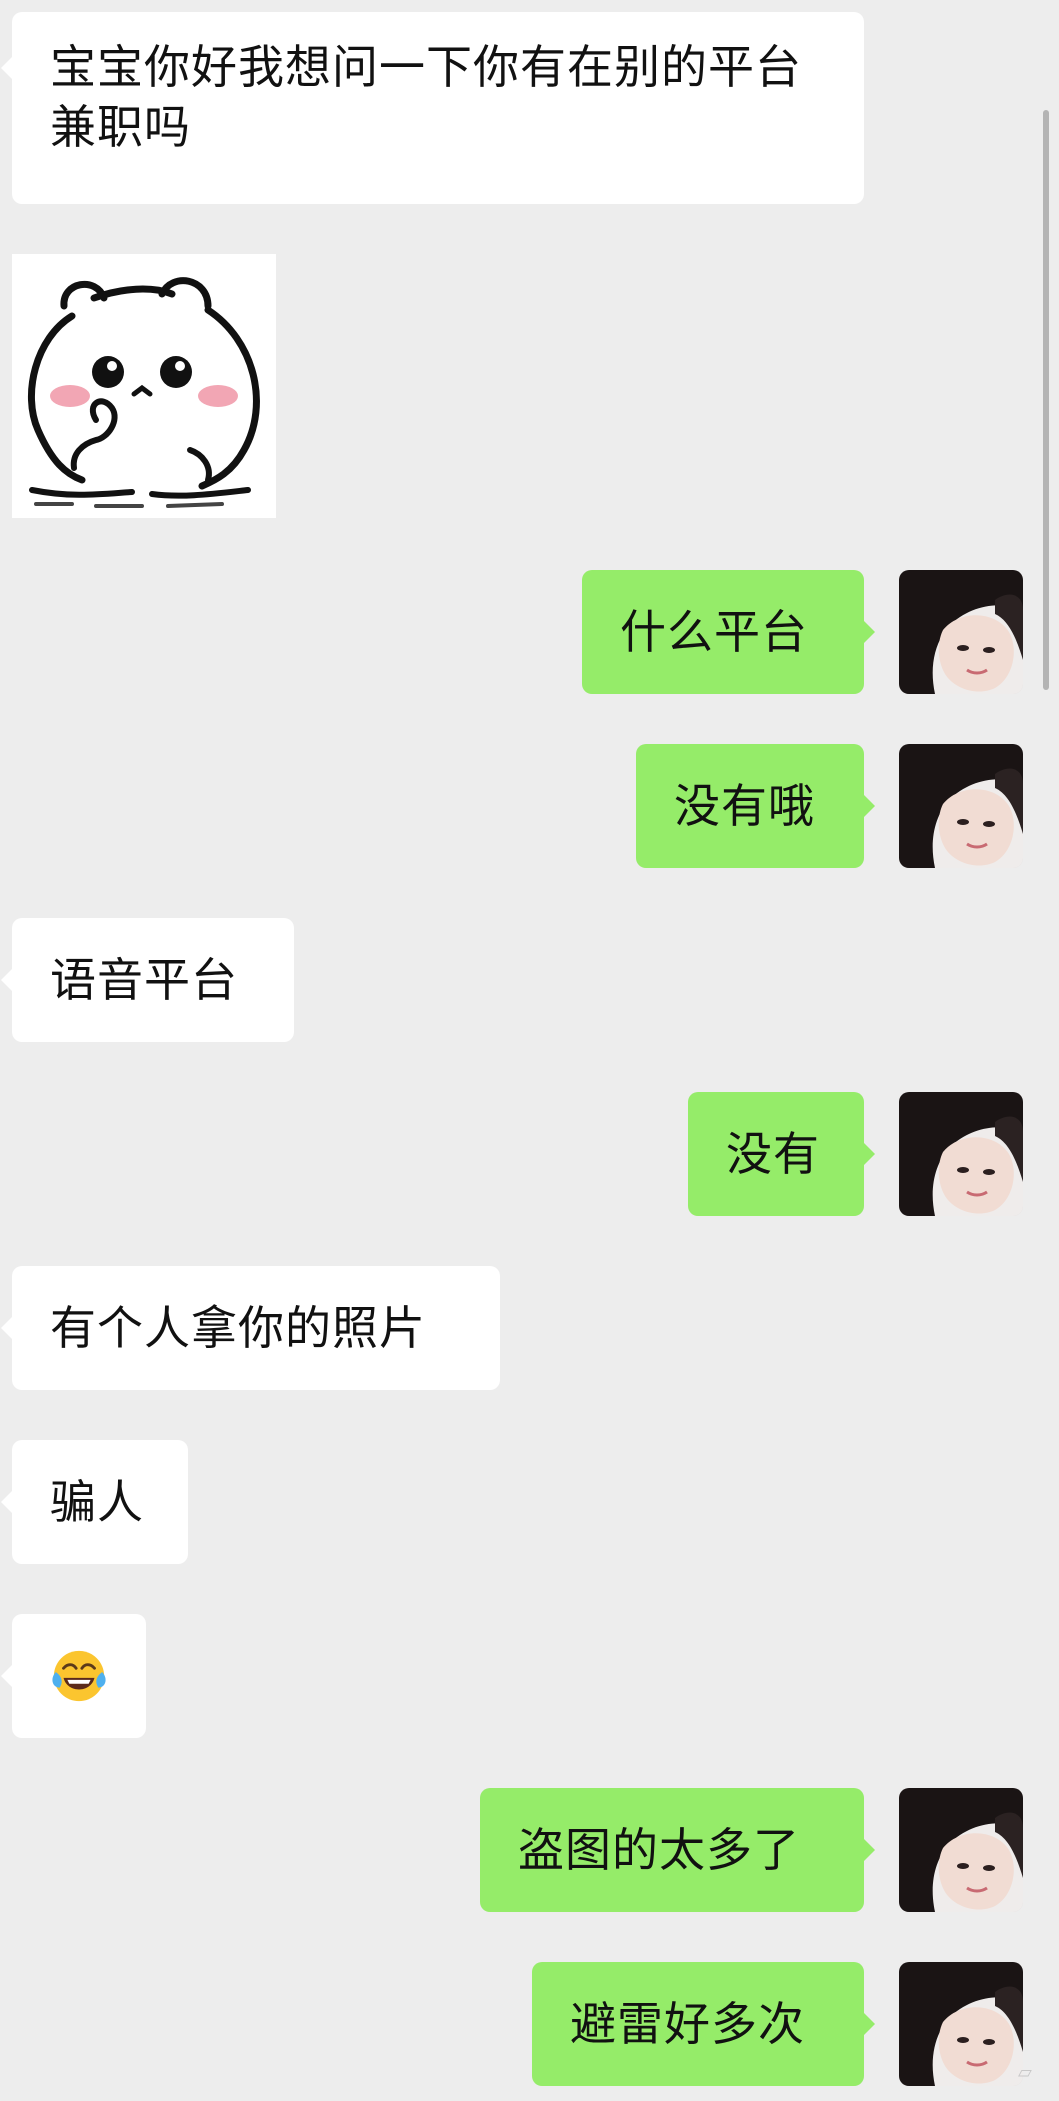 This screenshot has width=1059, height=2101. Describe the element at coordinates (714, 632) in the screenshot. I see `message-text: 什么平台` at that location.